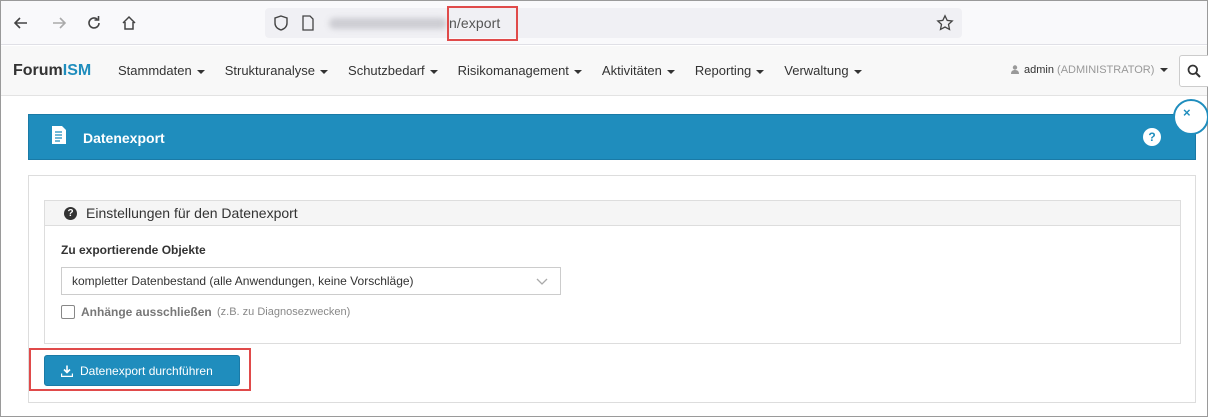 The height and width of the screenshot is (417, 1208). What do you see at coordinates (823, 70) in the screenshot?
I see `menu-verwaltung: Verwaltung` at bounding box center [823, 70].